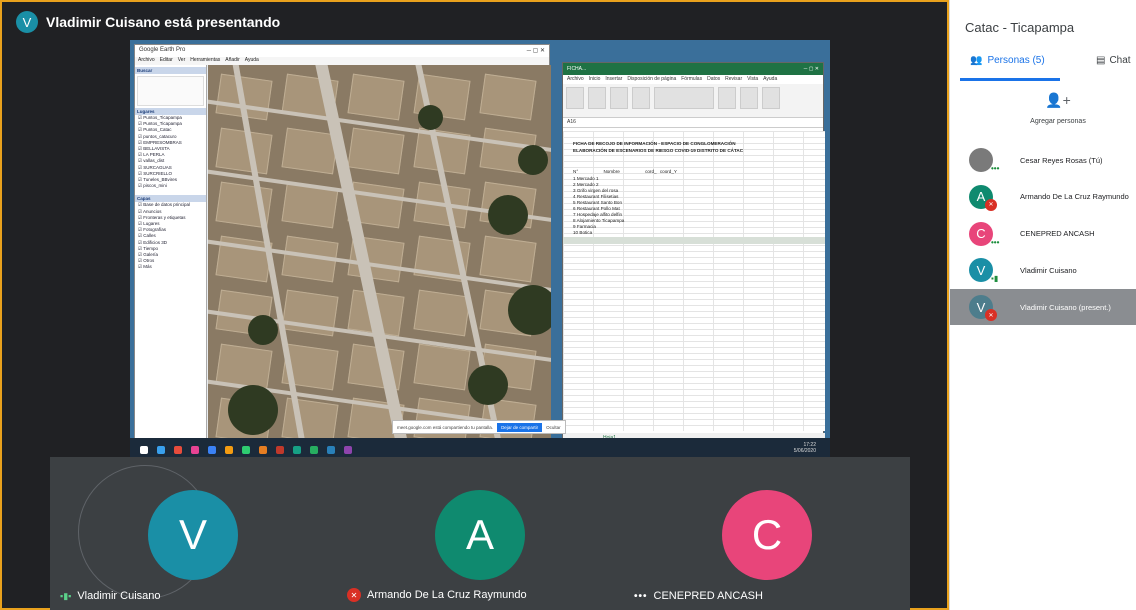 This screenshot has height=610, width=1136. I want to click on excel-row: 9 Farmacia, so click(584, 226).